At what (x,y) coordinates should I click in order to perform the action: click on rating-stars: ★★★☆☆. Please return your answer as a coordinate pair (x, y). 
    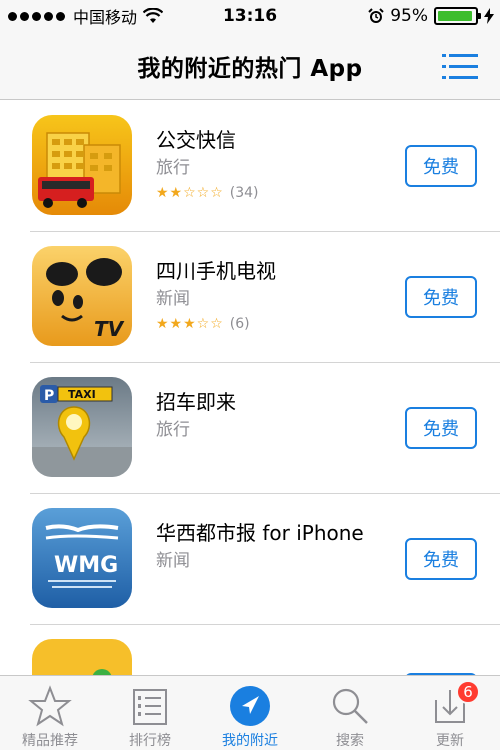
    Looking at the image, I should click on (190, 324).